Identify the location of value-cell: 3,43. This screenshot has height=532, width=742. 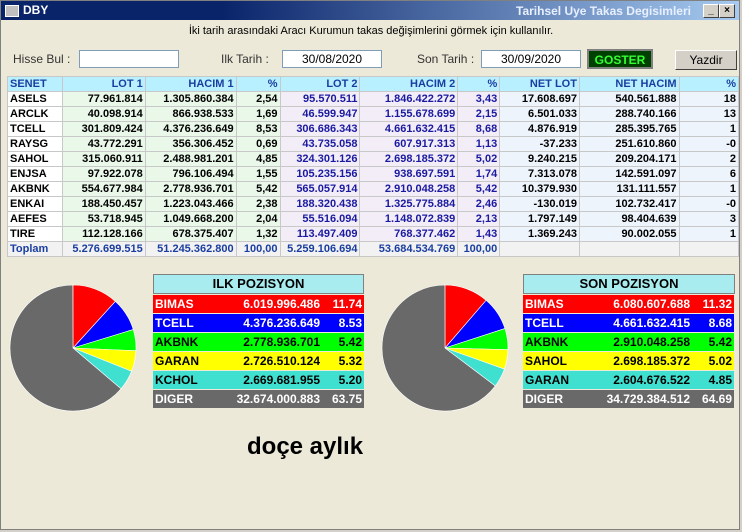
(479, 99).